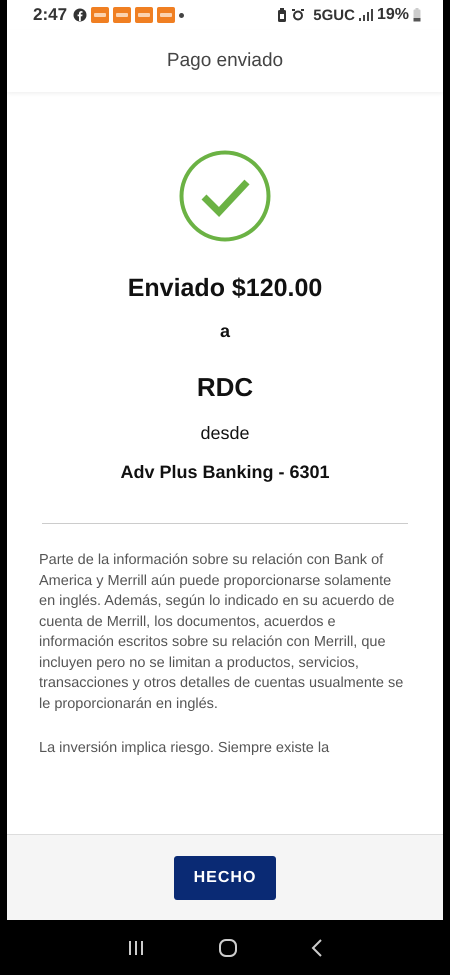  I want to click on battery-saver-icon, so click(282, 15).